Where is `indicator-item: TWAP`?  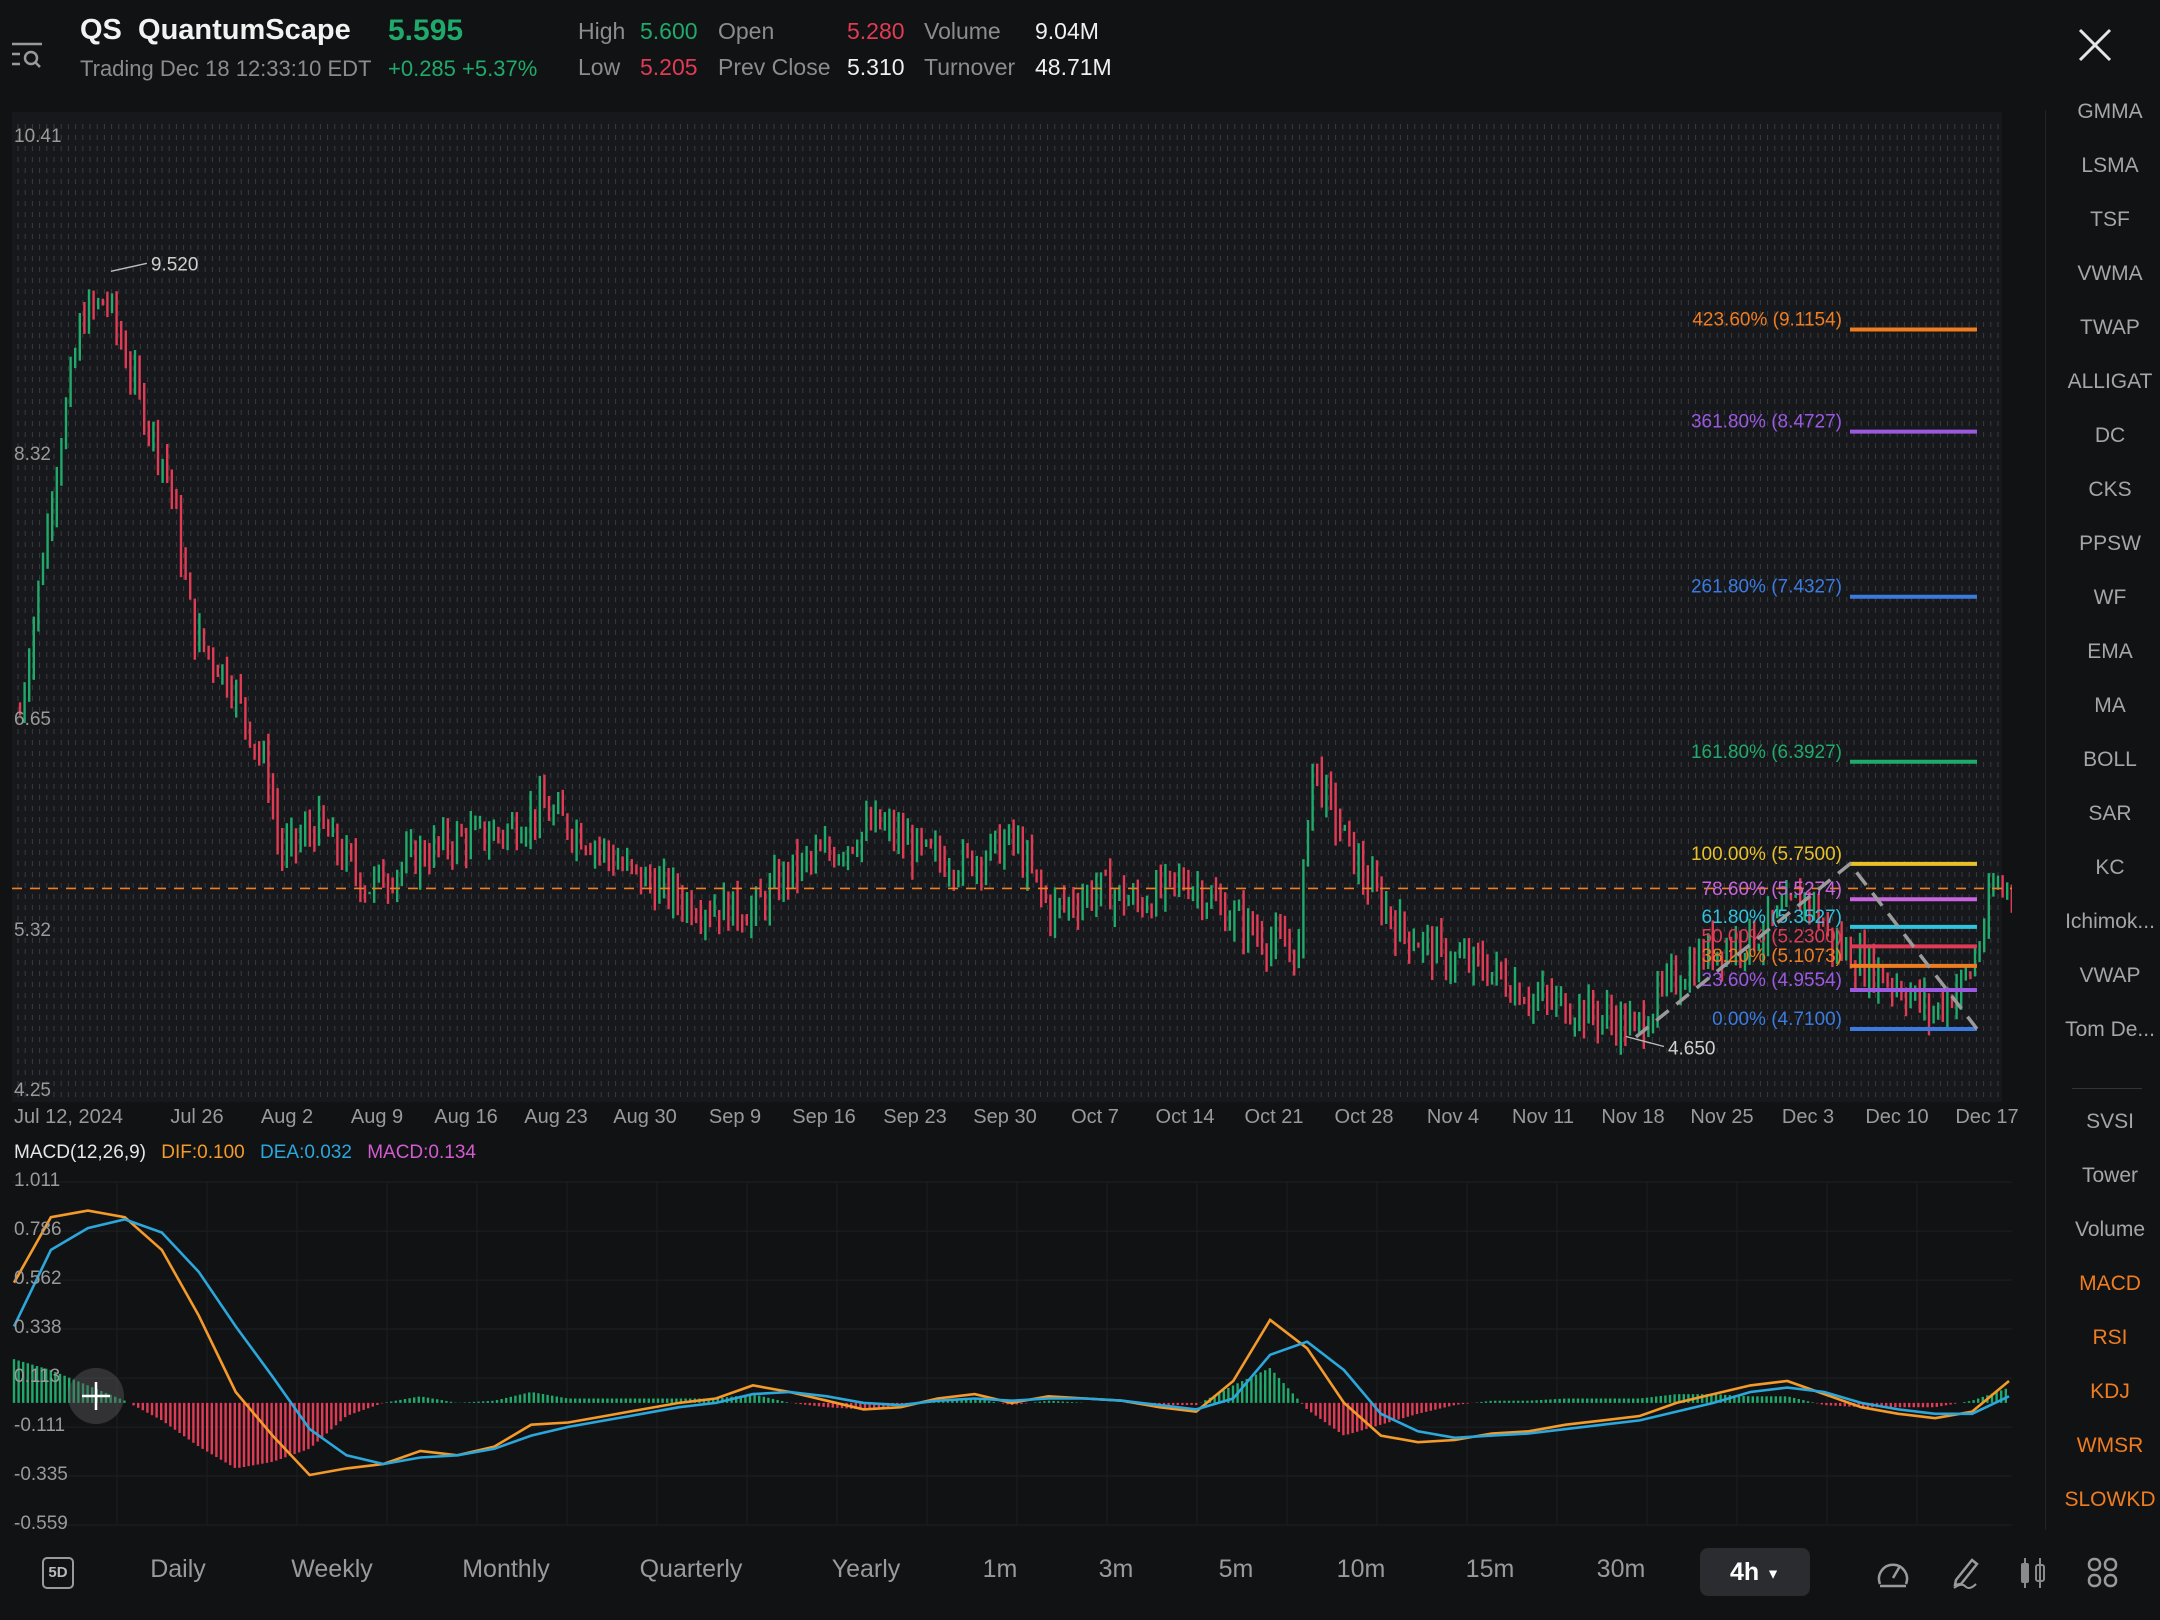
indicator-item: TWAP is located at coordinates (2106, 328).